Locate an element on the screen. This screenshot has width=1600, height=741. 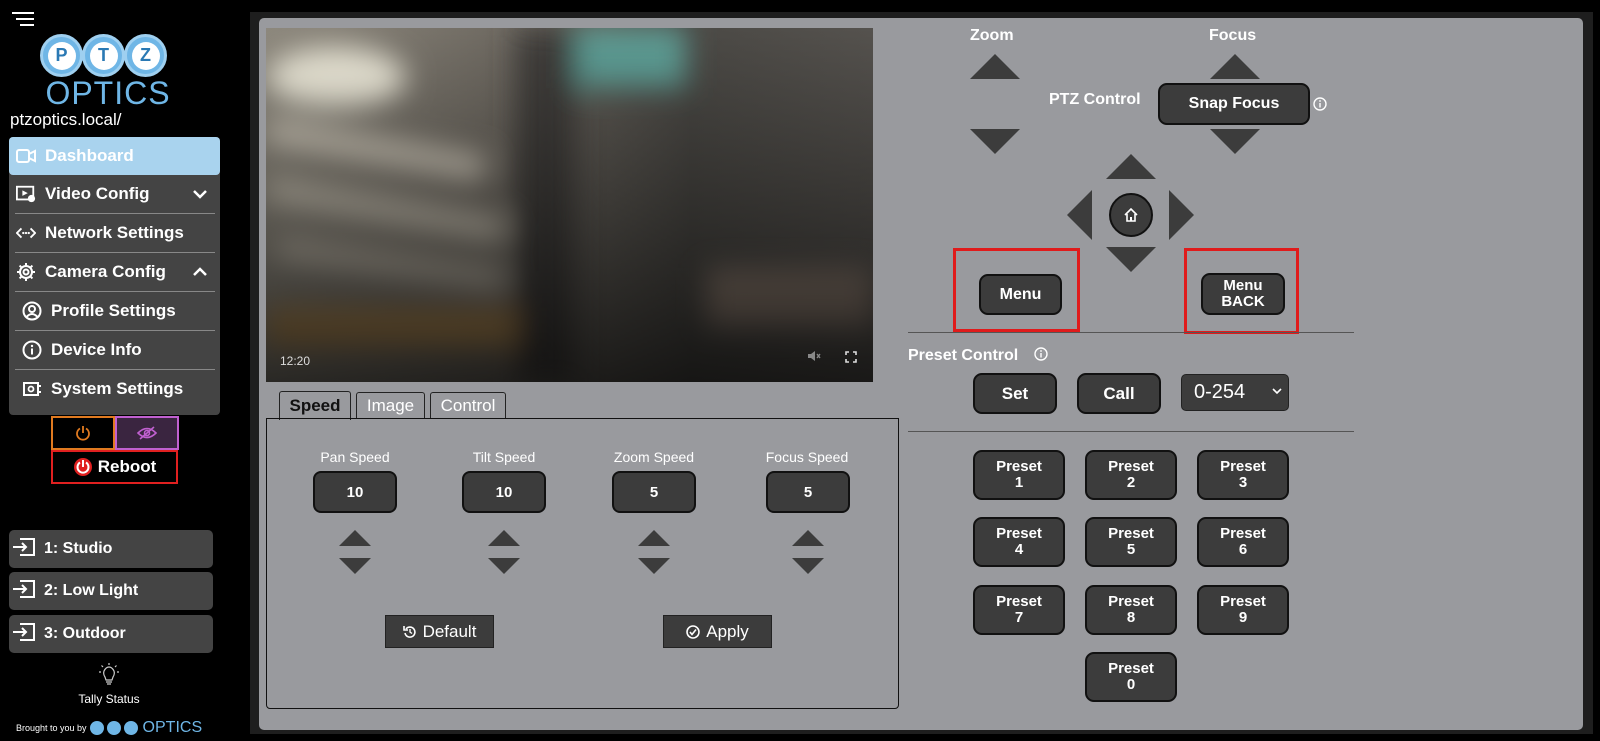
reboot-button: Reboot is located at coordinates (114, 467).